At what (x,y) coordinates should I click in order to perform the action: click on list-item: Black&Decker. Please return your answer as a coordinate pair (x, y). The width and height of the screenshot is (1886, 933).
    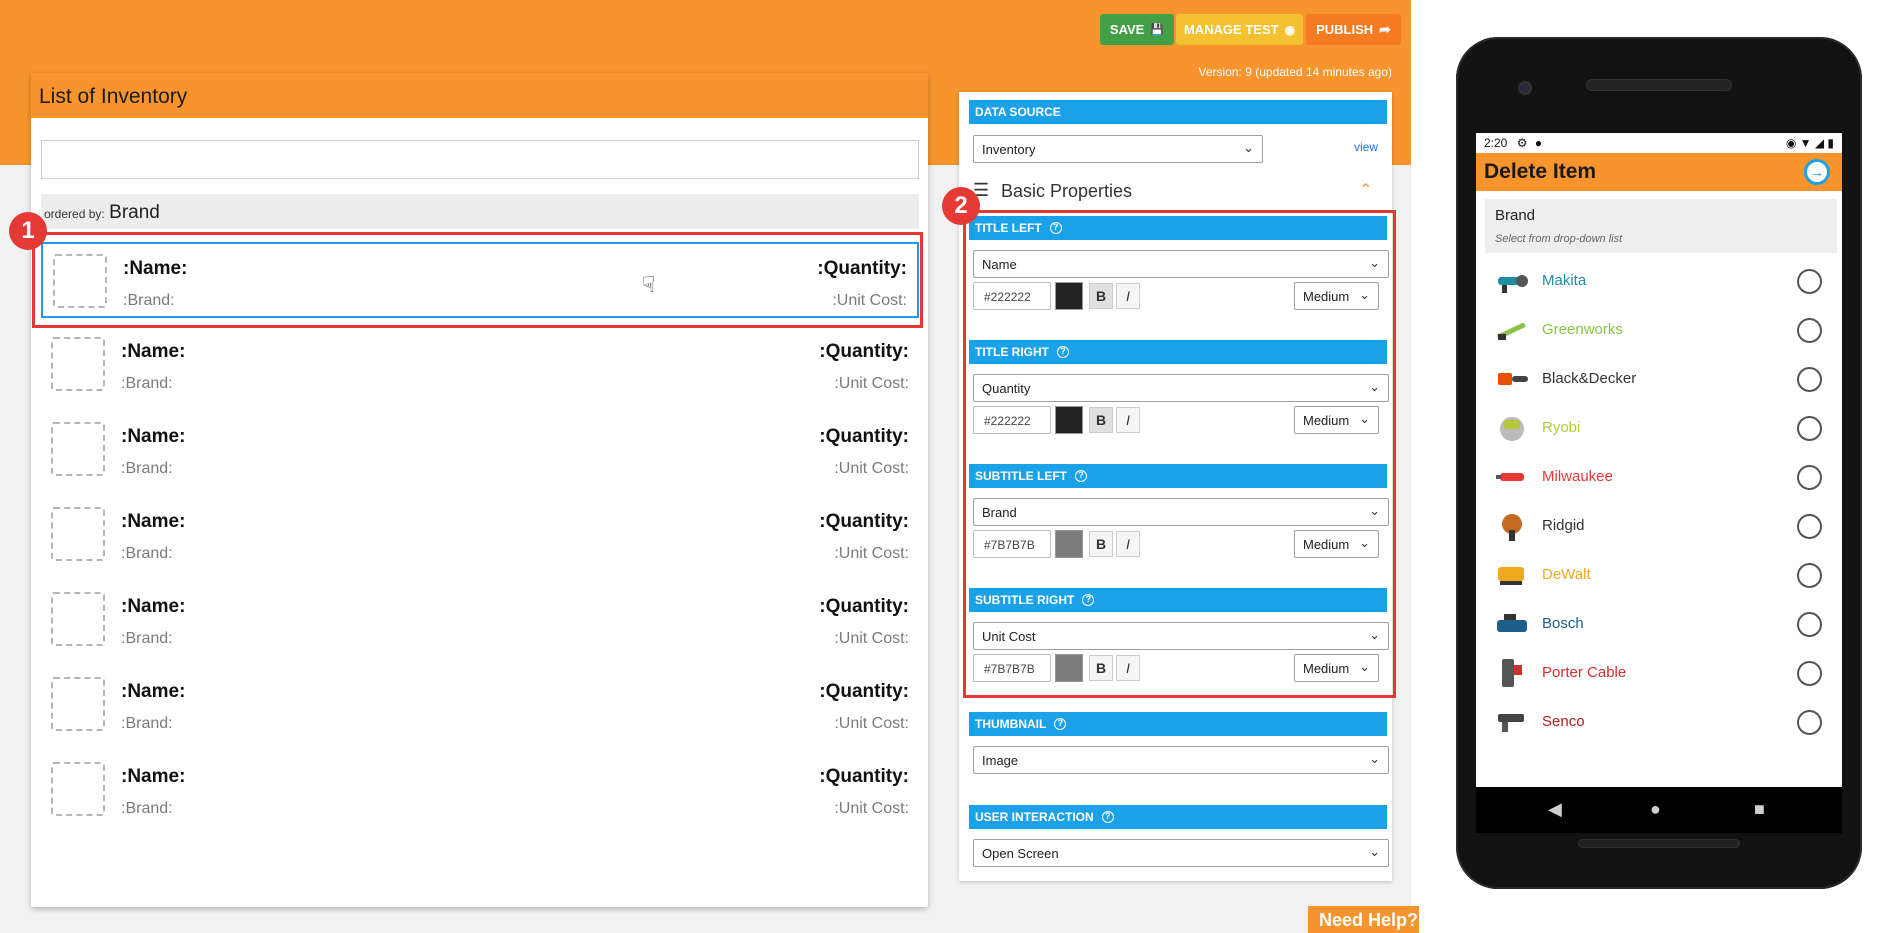
    Looking at the image, I should click on (1659, 380).